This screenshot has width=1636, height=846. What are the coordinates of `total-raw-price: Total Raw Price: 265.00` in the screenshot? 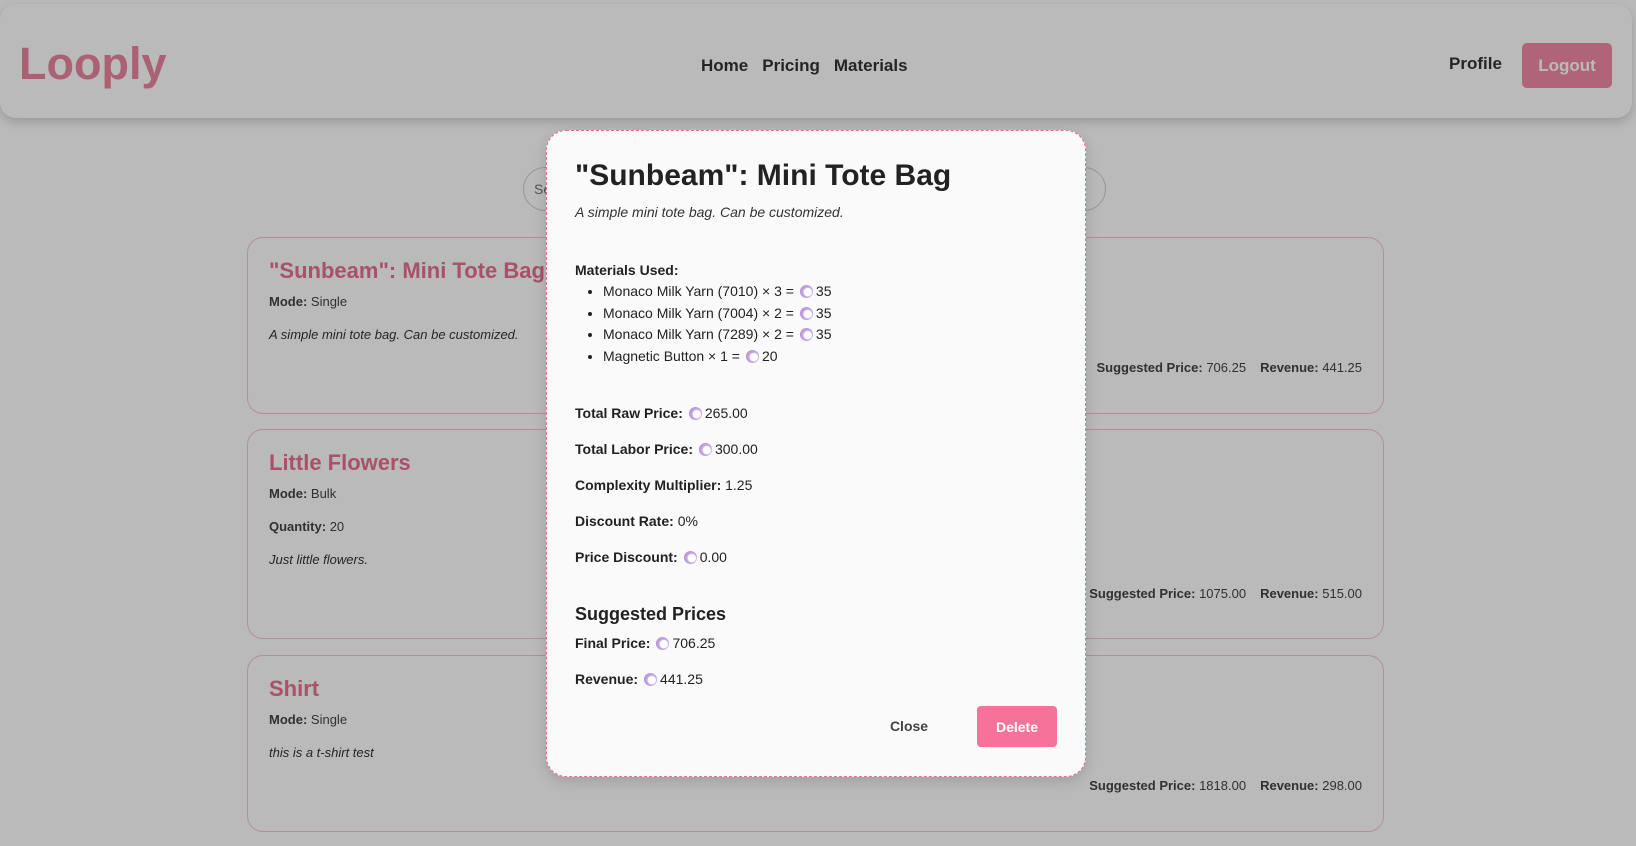 It's located at (661, 413).